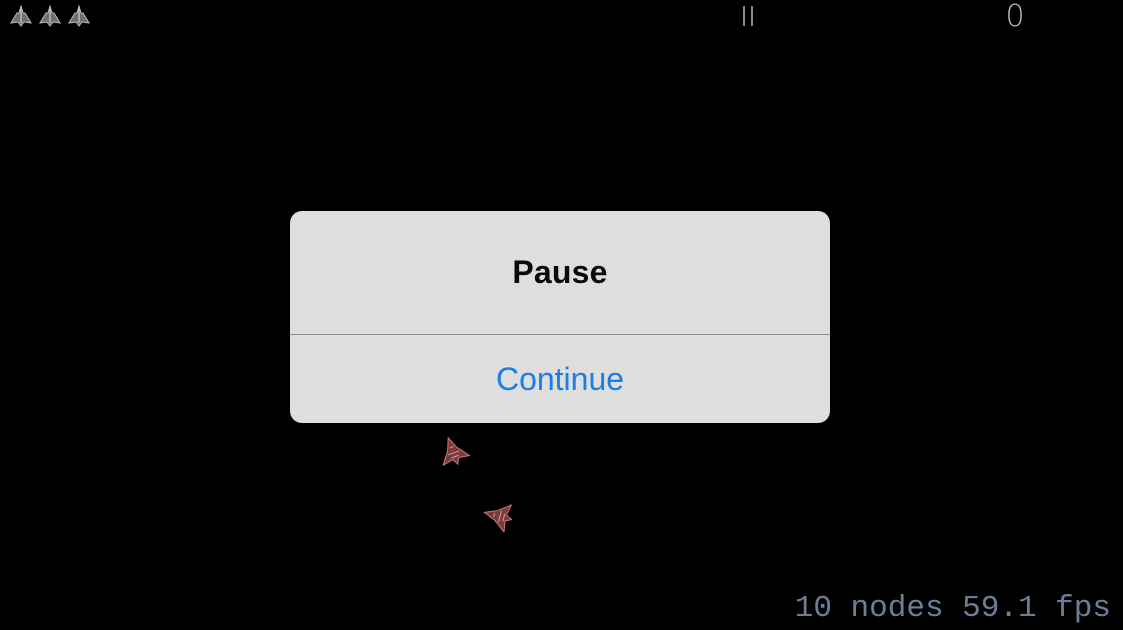 Image resolution: width=1123 pixels, height=630 pixels. What do you see at coordinates (953, 609) in the screenshot?
I see `debug-stats: 10 nodes 59.1 fps` at bounding box center [953, 609].